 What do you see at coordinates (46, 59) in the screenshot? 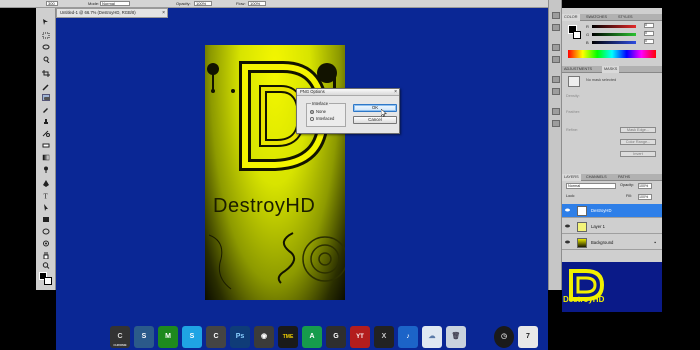
I see `quick-select-tool-icon` at bounding box center [46, 59].